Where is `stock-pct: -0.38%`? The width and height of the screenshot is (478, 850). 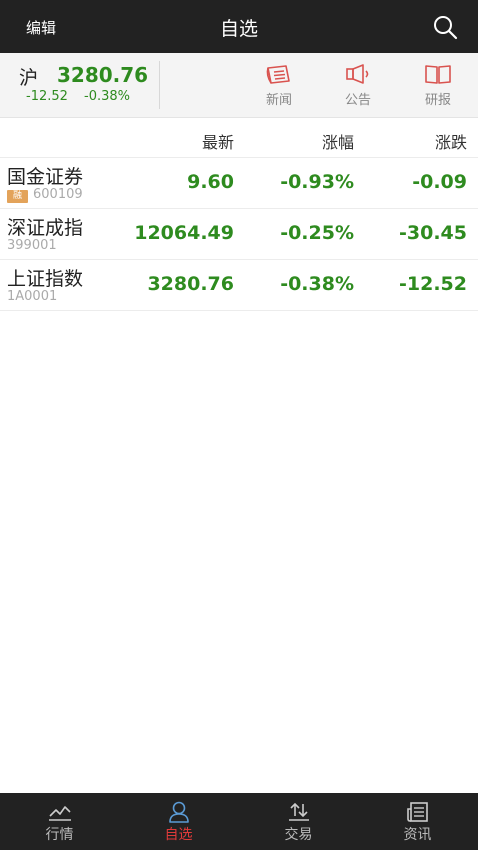 stock-pct: -0.38% is located at coordinates (317, 284).